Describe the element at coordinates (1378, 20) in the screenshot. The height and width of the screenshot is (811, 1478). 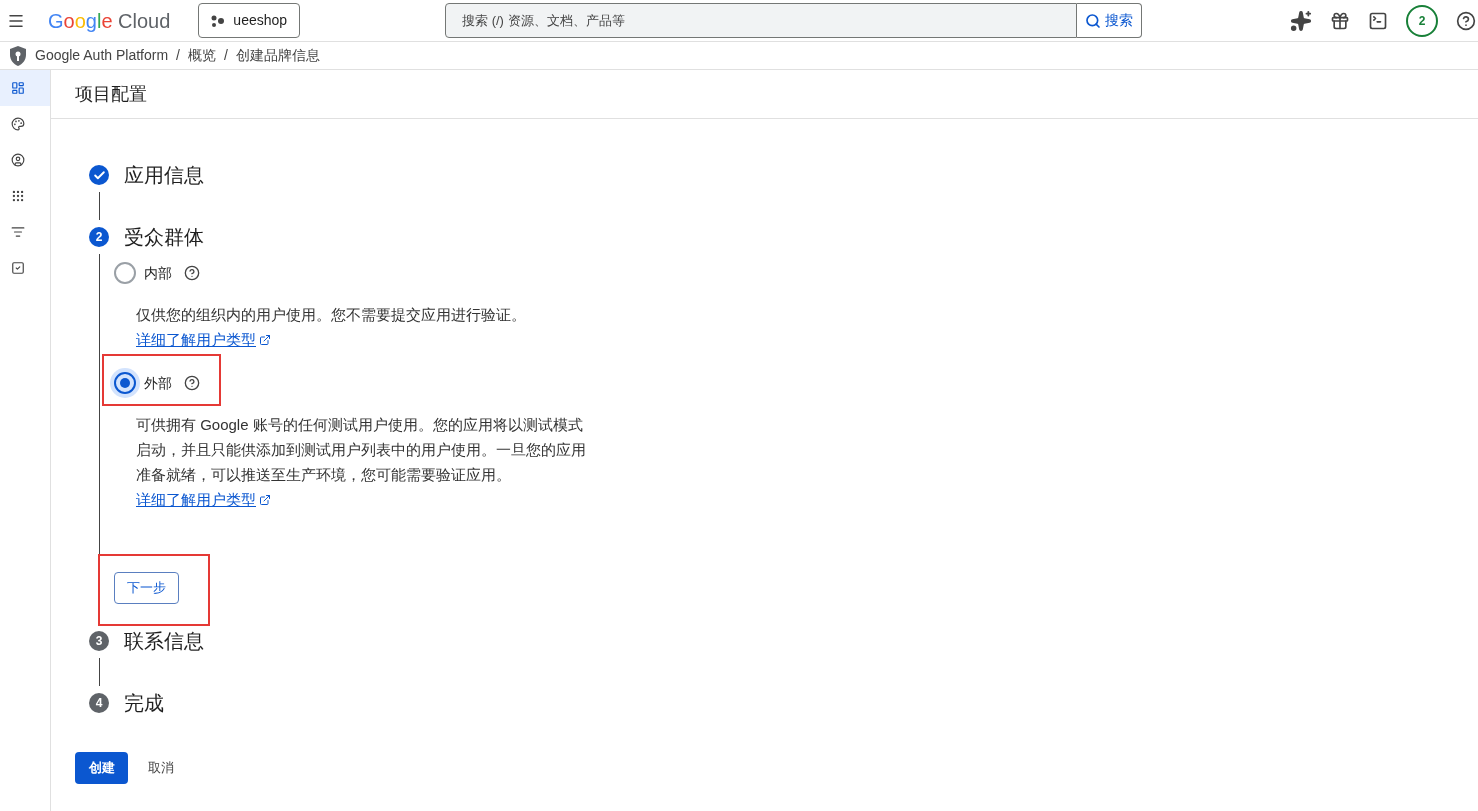
I see `terminal-icon` at that location.